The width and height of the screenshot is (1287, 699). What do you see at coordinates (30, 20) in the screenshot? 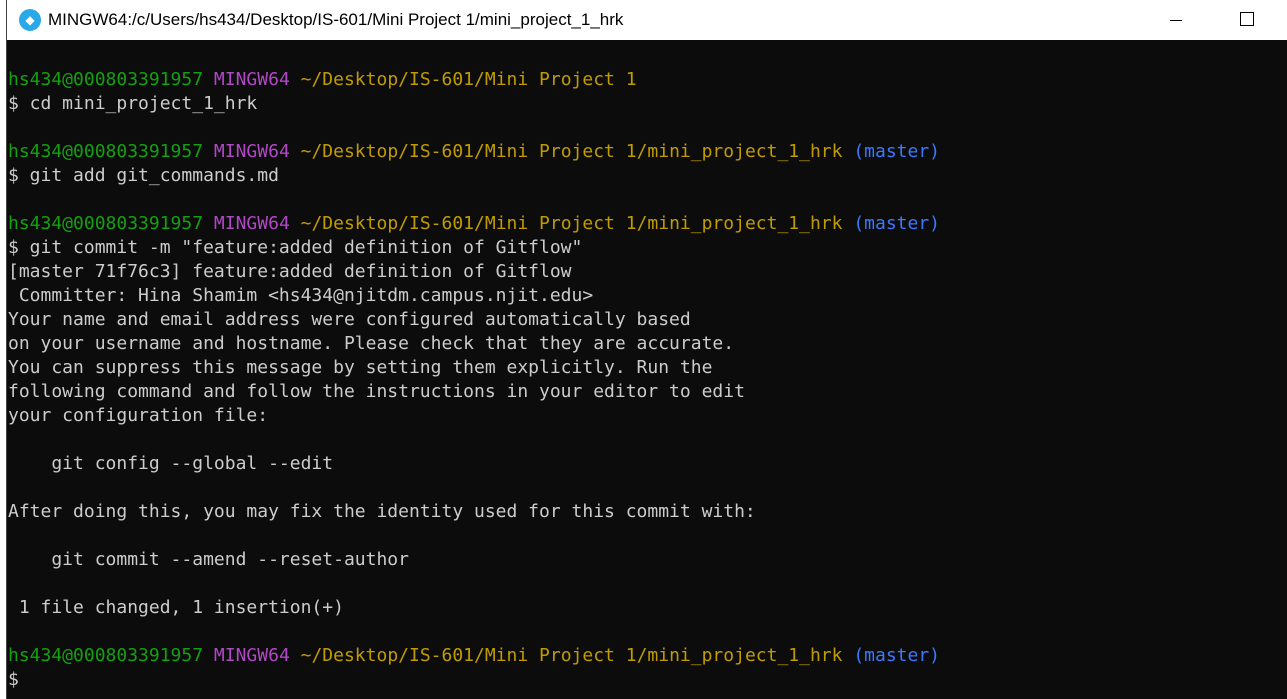
I see `git-bash-icon: ◆` at bounding box center [30, 20].